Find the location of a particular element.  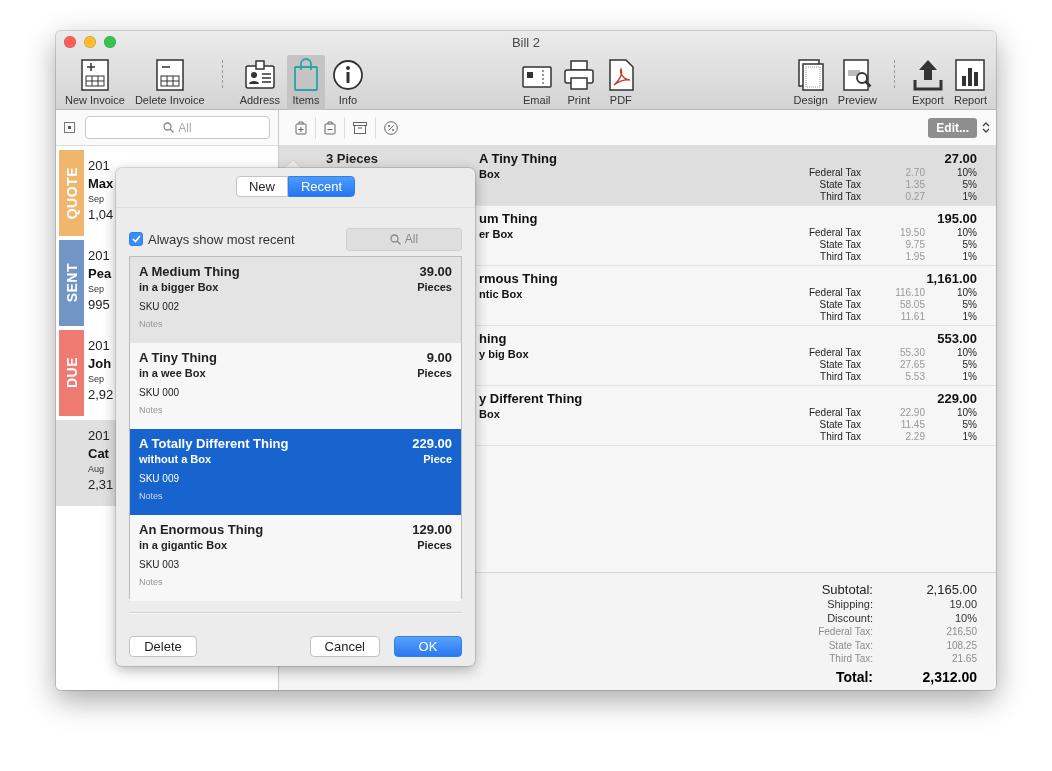

toolbar-button: New Invoice is located at coordinates (95, 82).